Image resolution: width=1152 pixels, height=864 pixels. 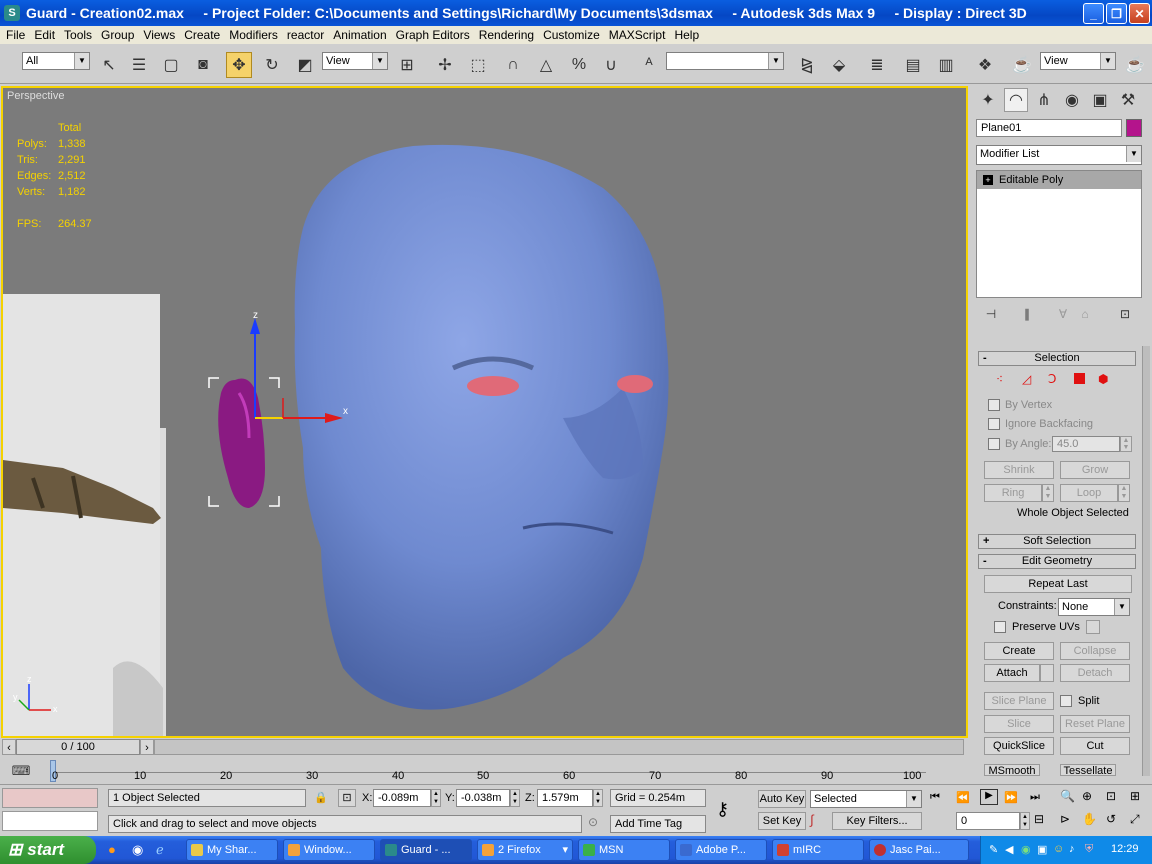 What do you see at coordinates (84, 515) in the screenshot?
I see `reference-plane` at bounding box center [84, 515].